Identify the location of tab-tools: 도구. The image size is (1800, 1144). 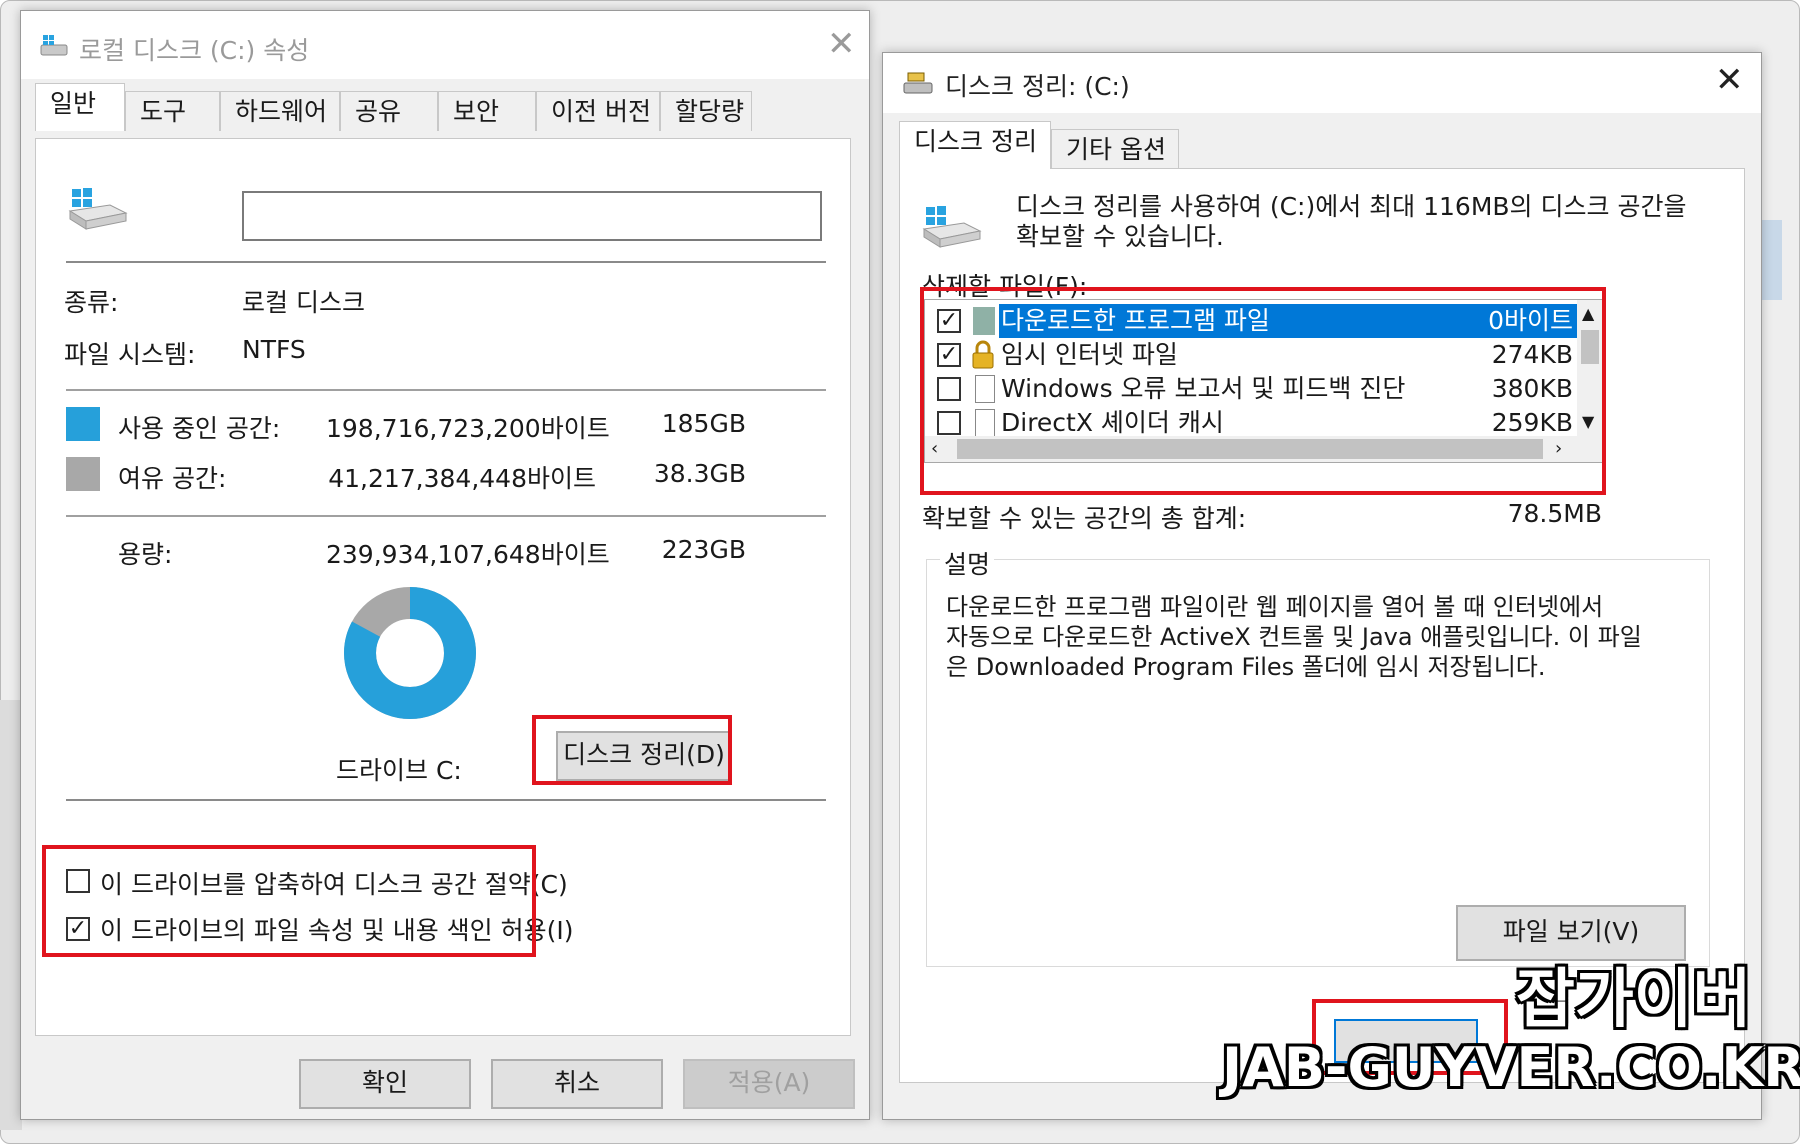
(172, 111).